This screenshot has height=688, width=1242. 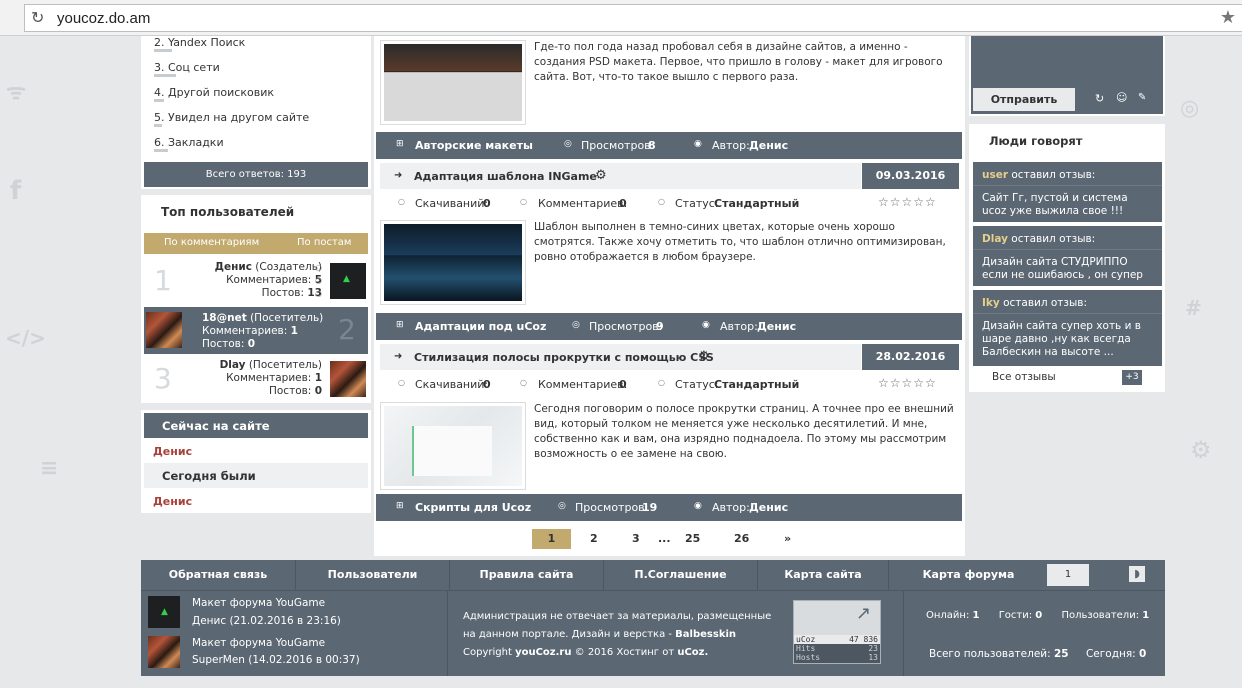 What do you see at coordinates (633, 18) in the screenshot?
I see `address-bar: ↻ youcoz.do.am ★` at bounding box center [633, 18].